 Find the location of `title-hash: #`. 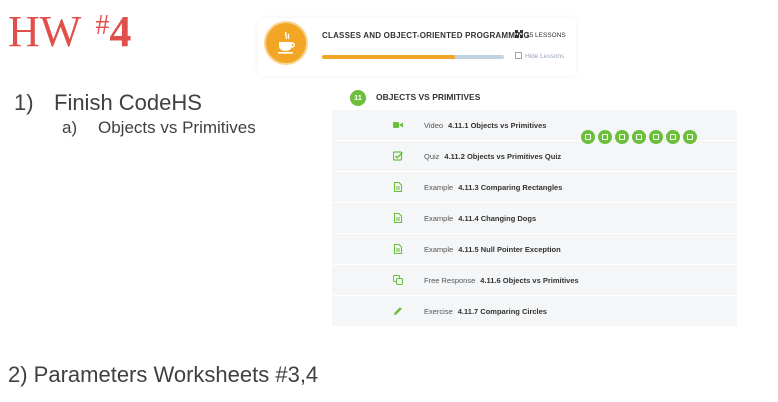

title-hash: # is located at coordinates (102, 25).